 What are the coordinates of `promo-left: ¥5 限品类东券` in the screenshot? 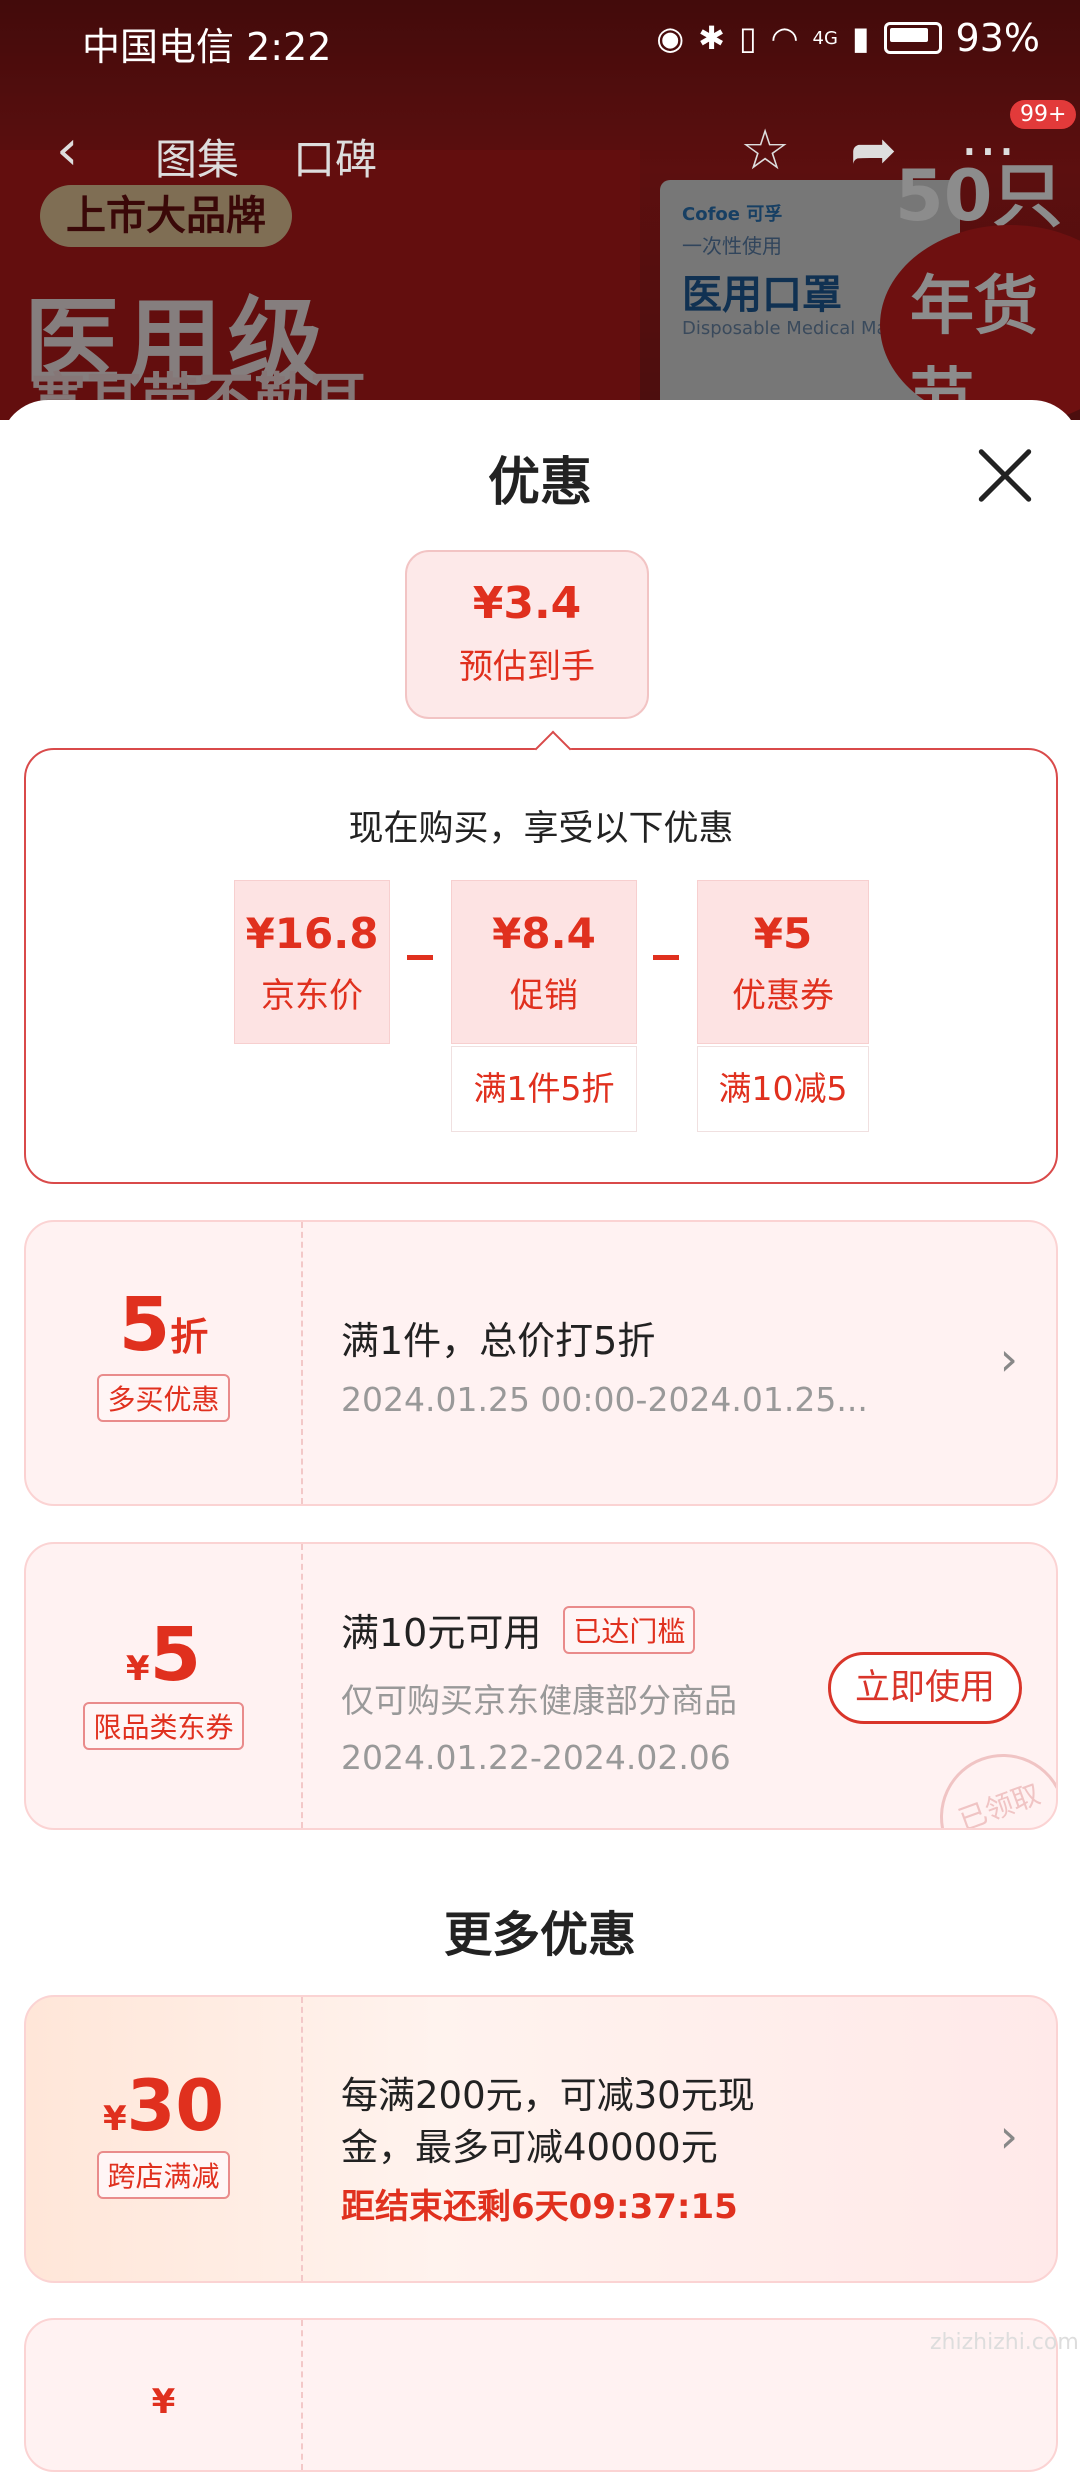 It's located at (163, 1686).